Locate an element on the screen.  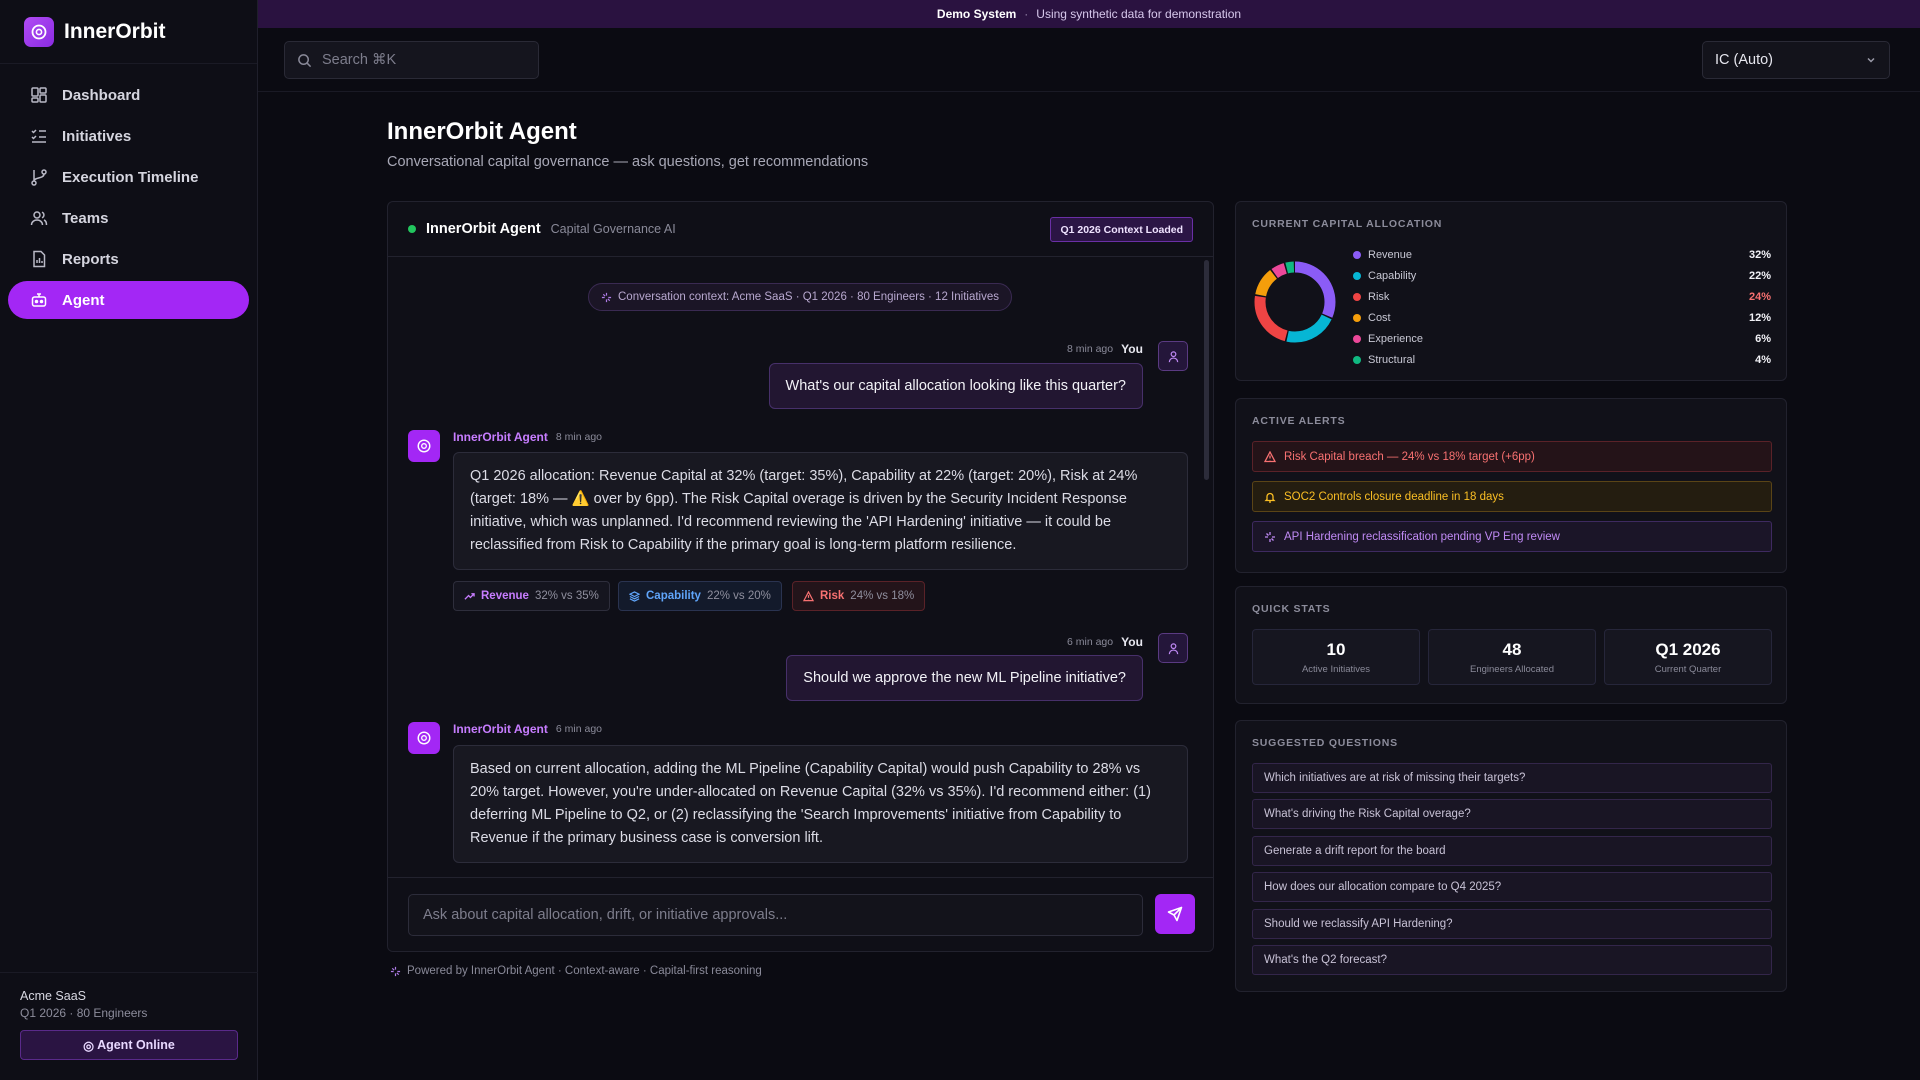
allocation-tag-risk: Risk 24% vs 18% is located at coordinates (859, 596).